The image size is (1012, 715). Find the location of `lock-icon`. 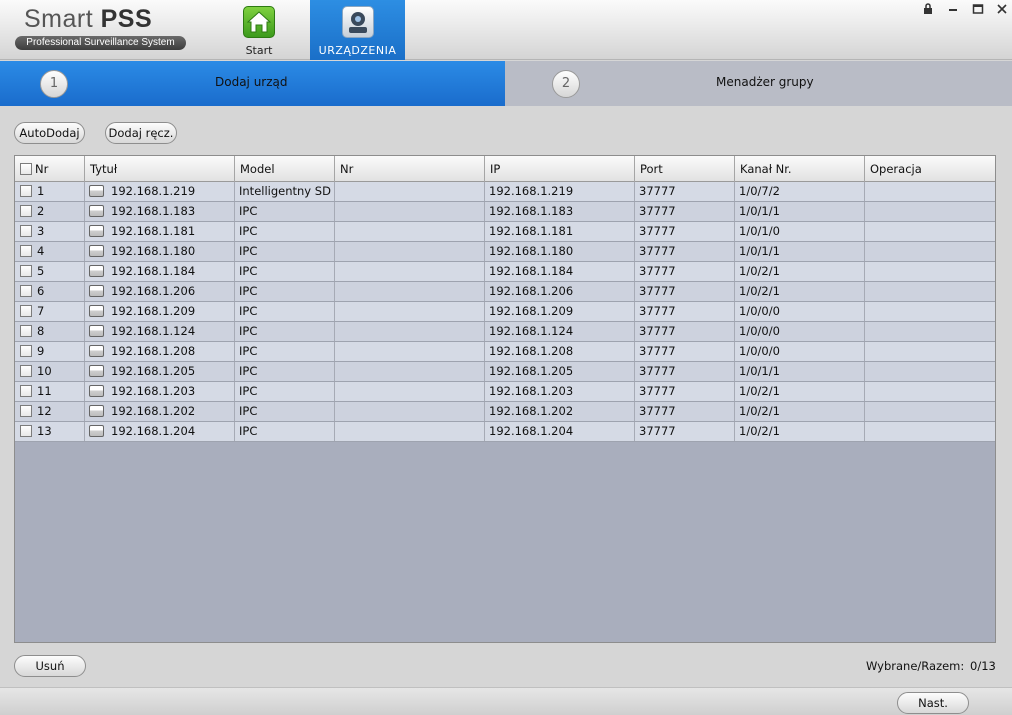

lock-icon is located at coordinates (928, 11).